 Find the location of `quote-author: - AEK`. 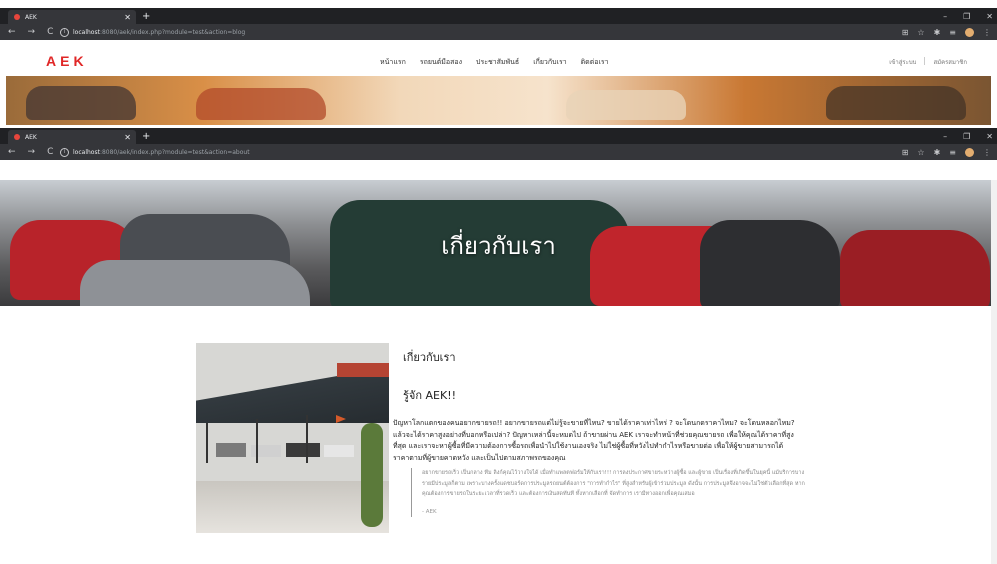

quote-author: - AEK is located at coordinates (429, 511).